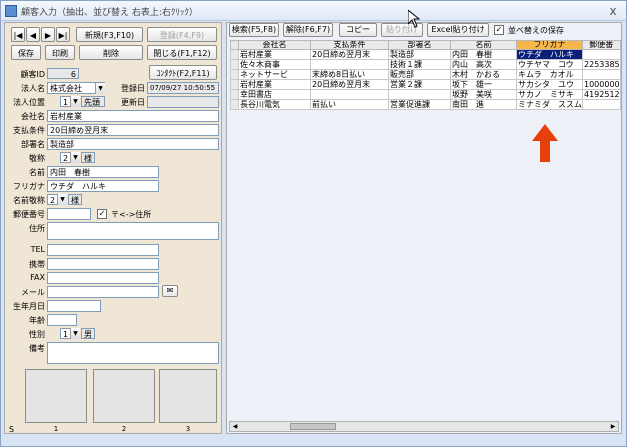 The height and width of the screenshot is (447, 627). I want to click on grid-cell: サカノ ミサキ, so click(549, 94).